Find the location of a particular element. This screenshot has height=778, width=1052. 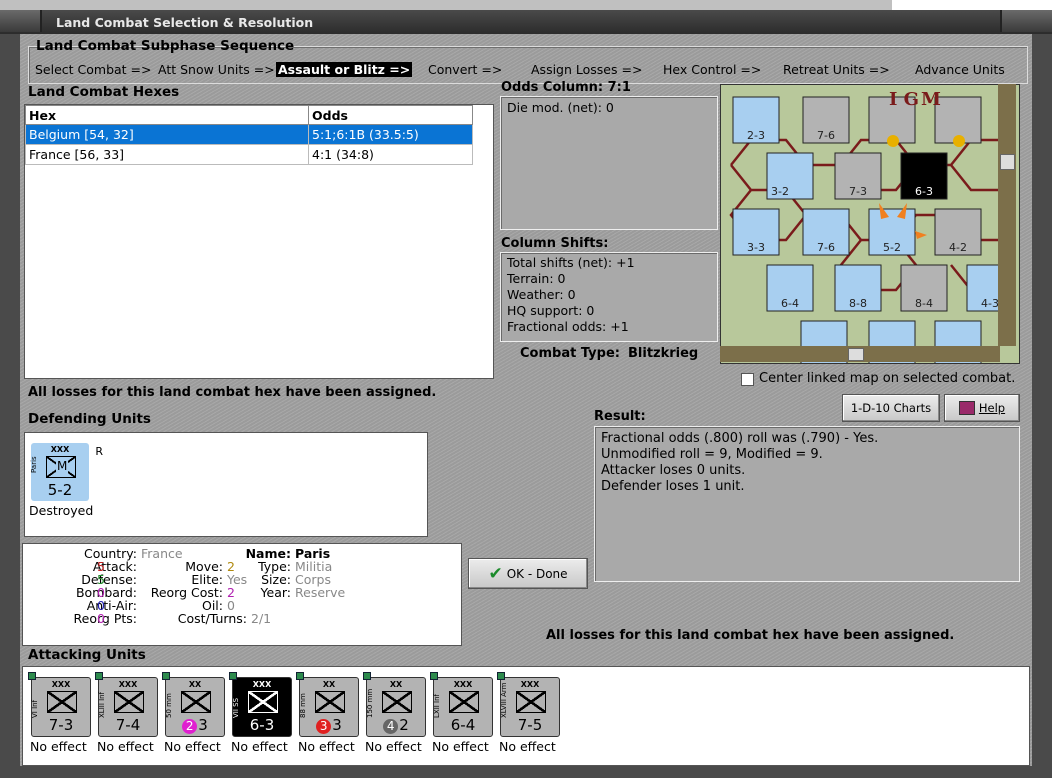

unit-values: 7-3 is located at coordinates (61, 725).